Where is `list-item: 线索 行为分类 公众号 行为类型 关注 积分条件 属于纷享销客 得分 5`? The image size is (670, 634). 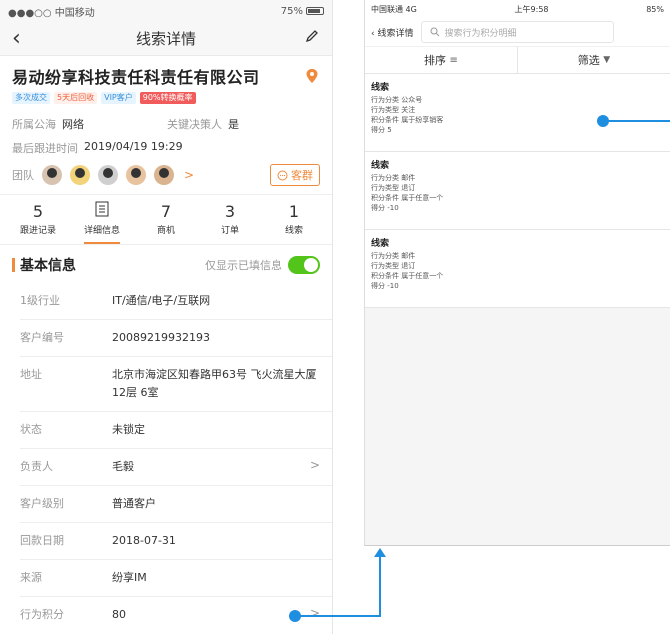
list-item: 线索 行为分类 公众号 行为类型 关注 积分条件 属于纷享销客 得分 5 is located at coordinates (517, 113).